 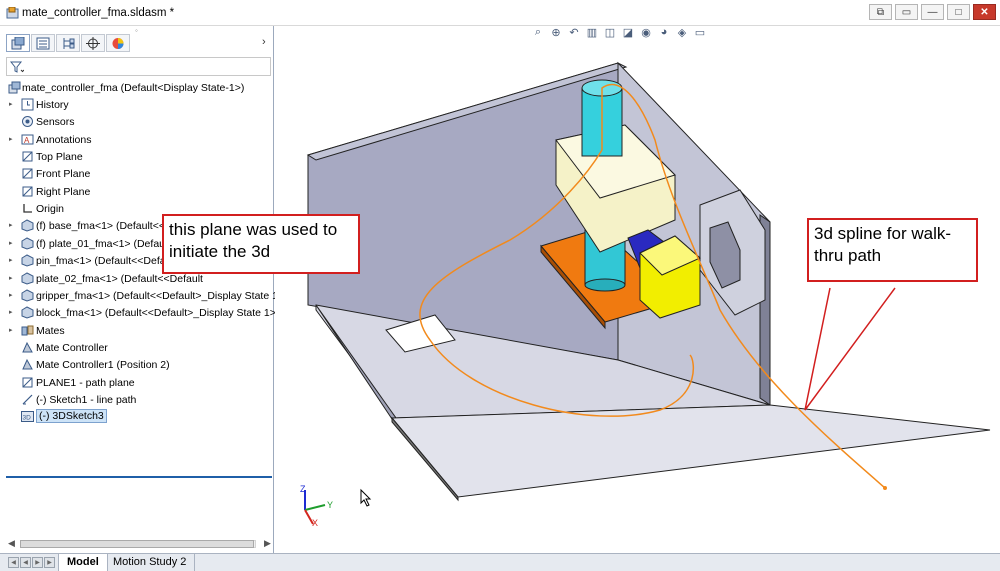 I want to click on close-button: ✕, so click(x=984, y=12).